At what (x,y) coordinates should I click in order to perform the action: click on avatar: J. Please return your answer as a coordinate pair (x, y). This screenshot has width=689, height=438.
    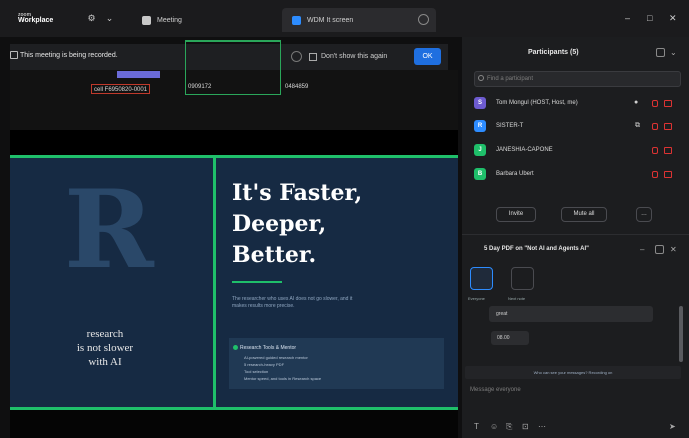
    Looking at the image, I should click on (480, 150).